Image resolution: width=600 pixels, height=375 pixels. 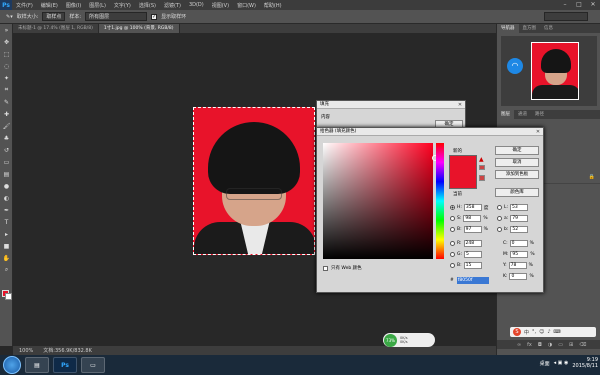 What do you see at coordinates (560, 345) in the screenshot?
I see `folder-icon: ▭` at bounding box center [560, 345].